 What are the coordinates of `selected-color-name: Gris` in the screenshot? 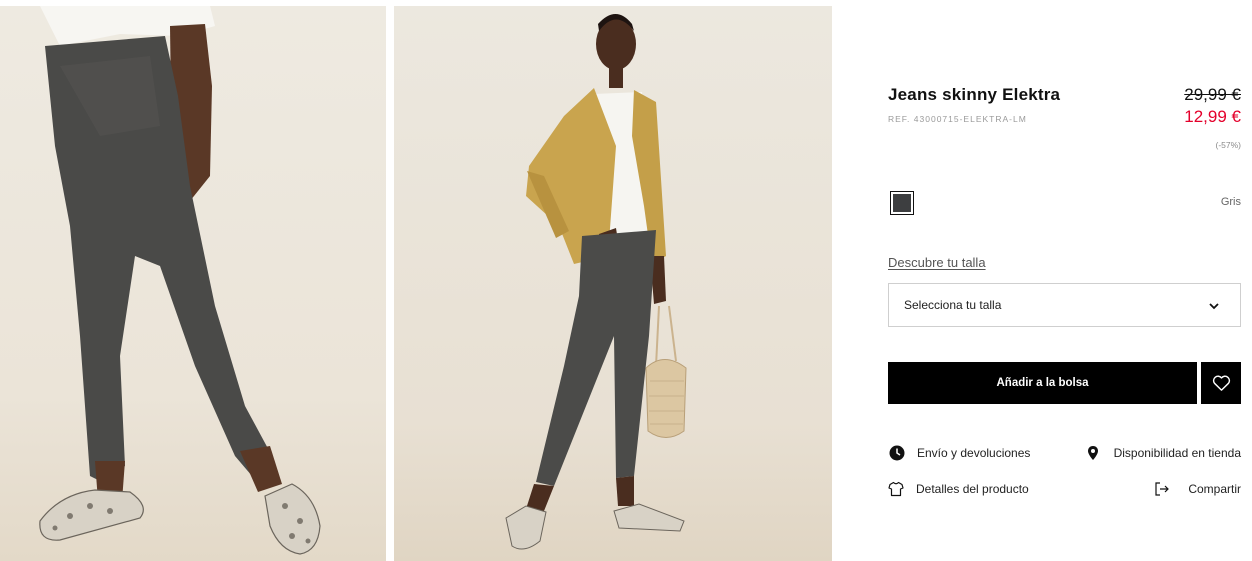 It's located at (1230, 202).